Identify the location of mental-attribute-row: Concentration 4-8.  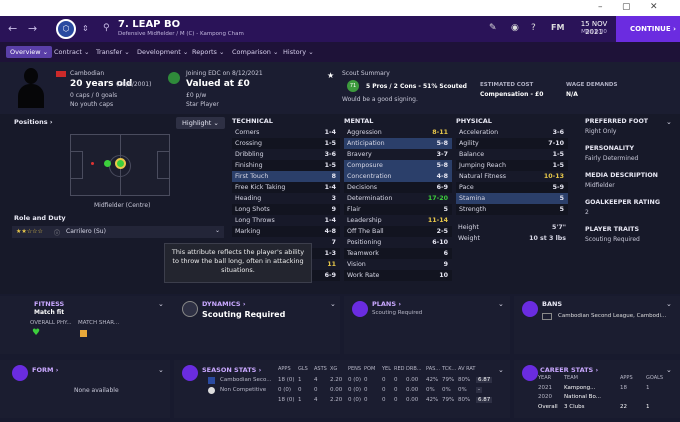
(398, 176).